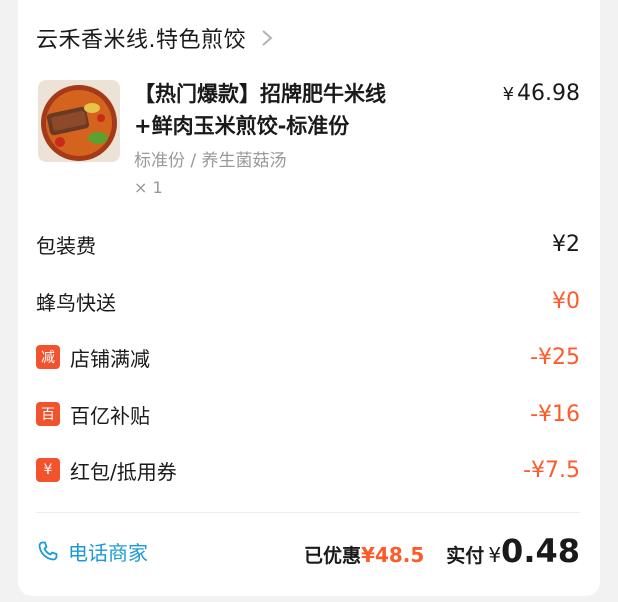  What do you see at coordinates (333, 556) in the screenshot?
I see `saved-label: 已优惠` at bounding box center [333, 556].